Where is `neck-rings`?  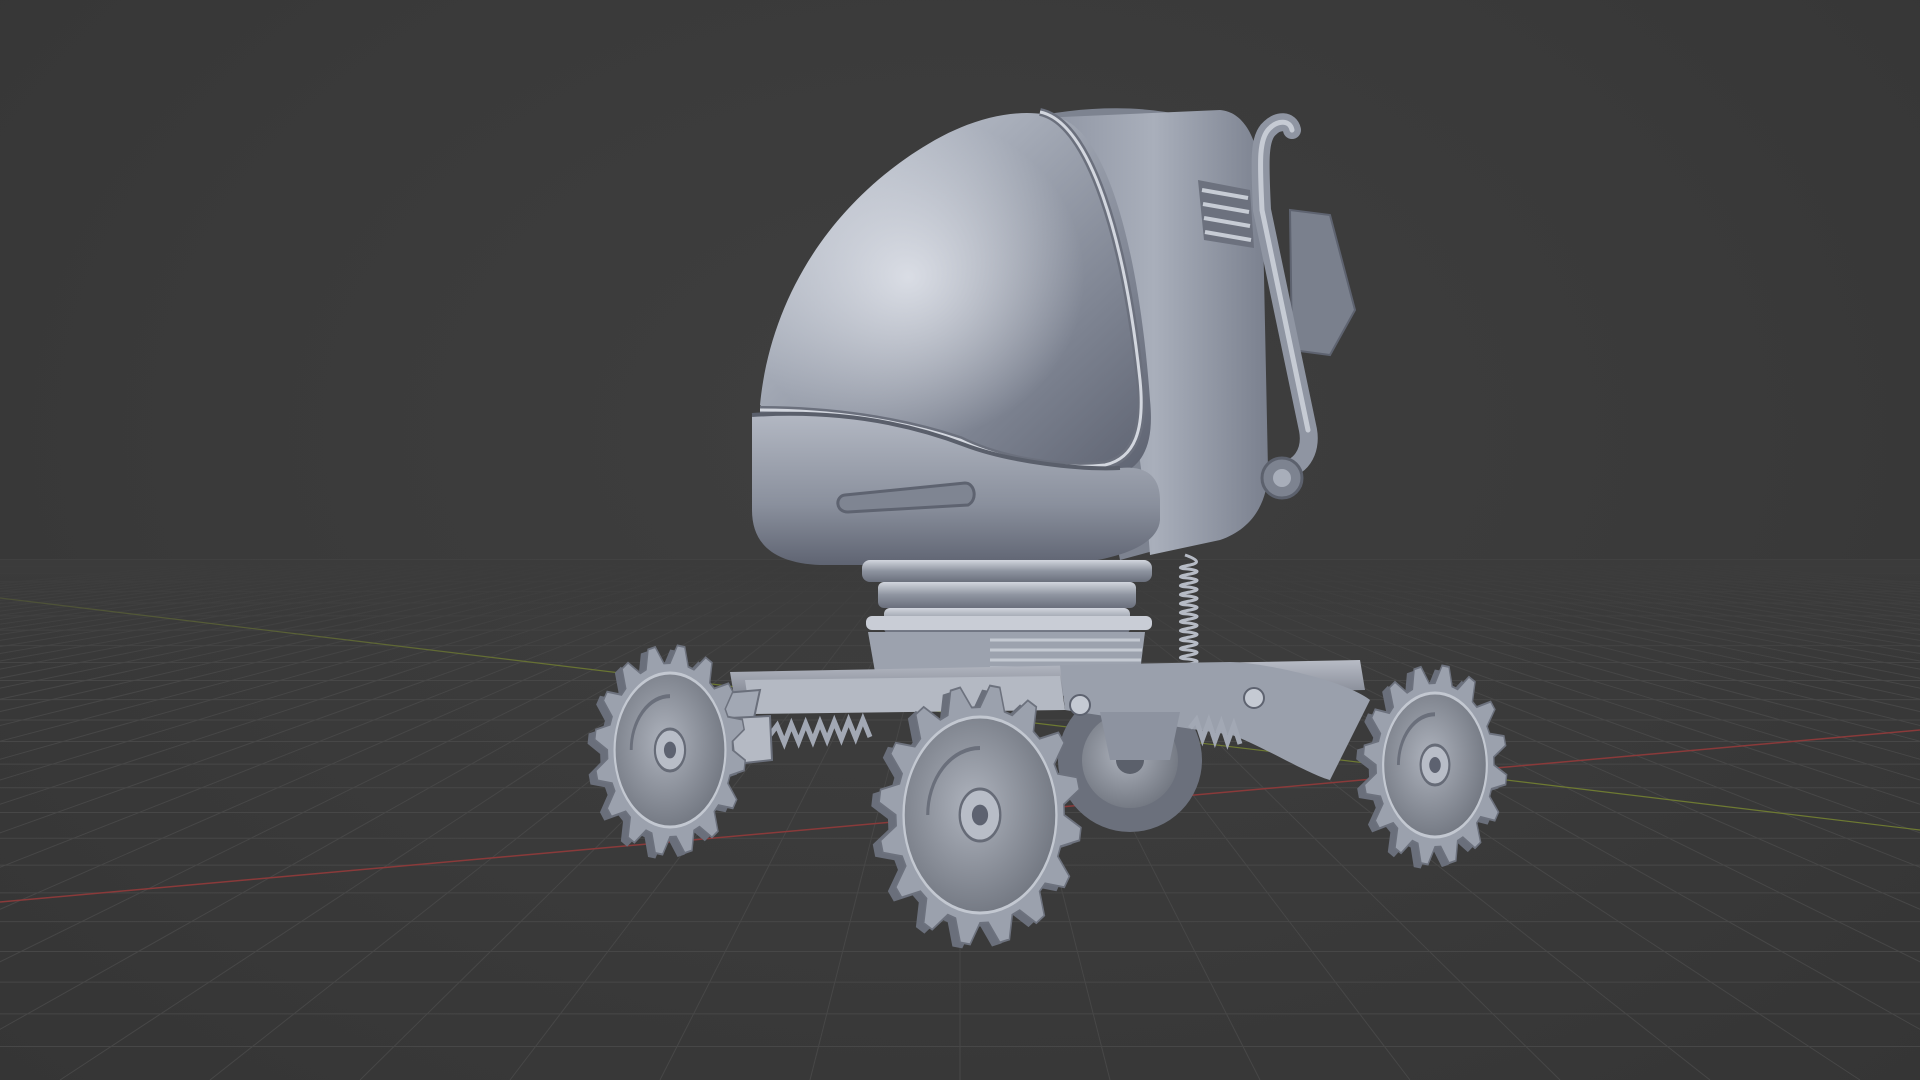 neck-rings is located at coordinates (1007, 597).